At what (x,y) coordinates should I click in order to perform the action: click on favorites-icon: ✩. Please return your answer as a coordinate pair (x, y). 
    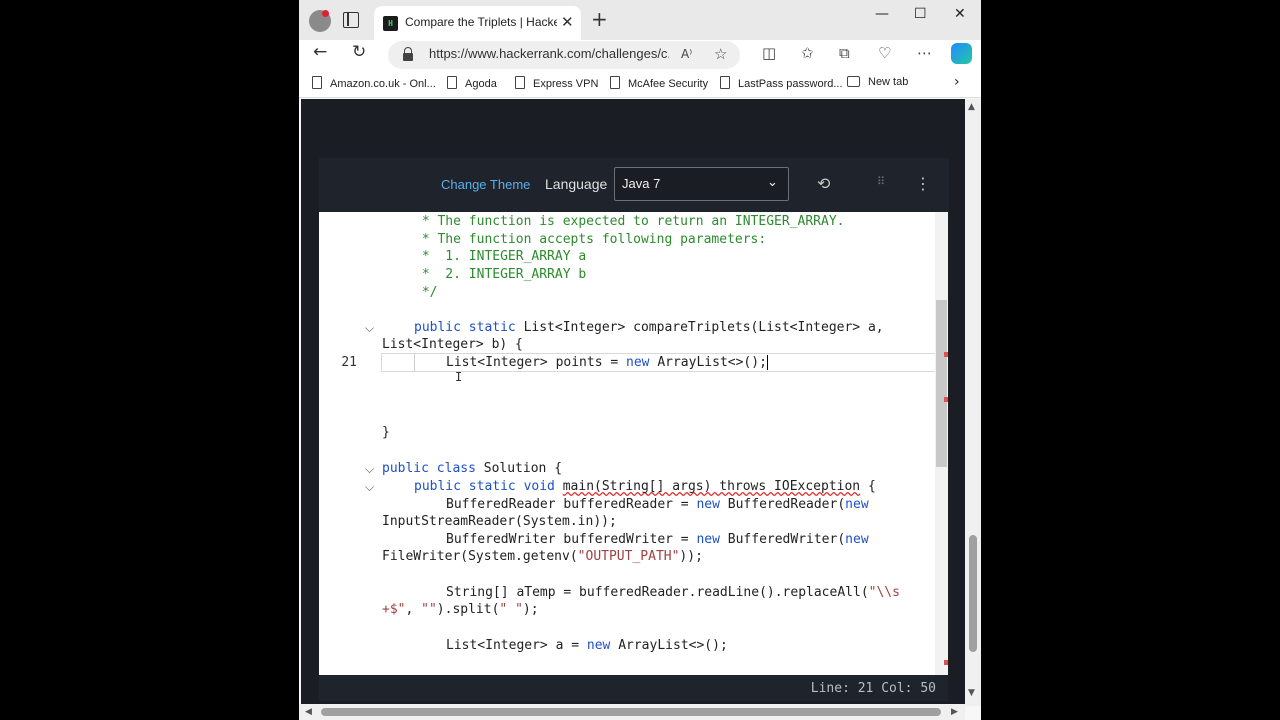
    Looking at the image, I should click on (807, 53).